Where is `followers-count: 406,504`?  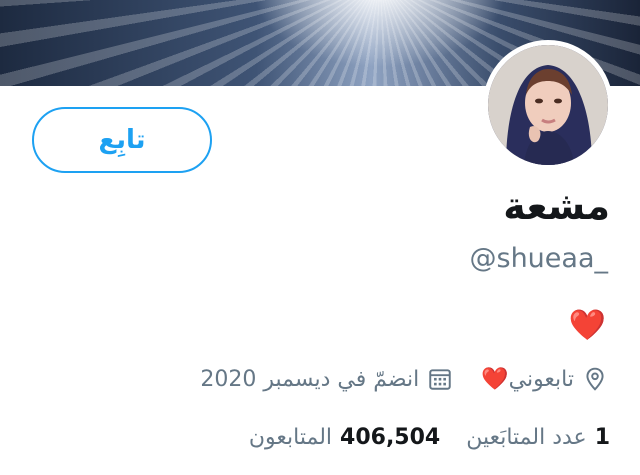 followers-count: 406,504 is located at coordinates (390, 437).